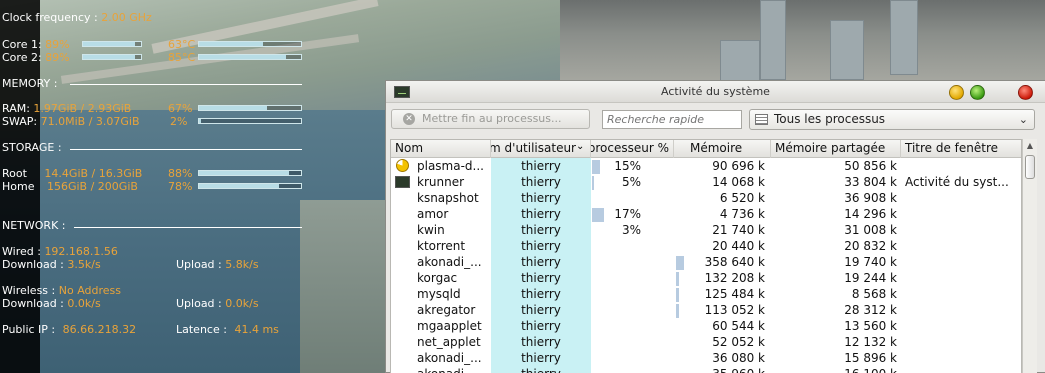  Describe the element at coordinates (1030, 167) in the screenshot. I see `scrollbar-thumb` at that location.